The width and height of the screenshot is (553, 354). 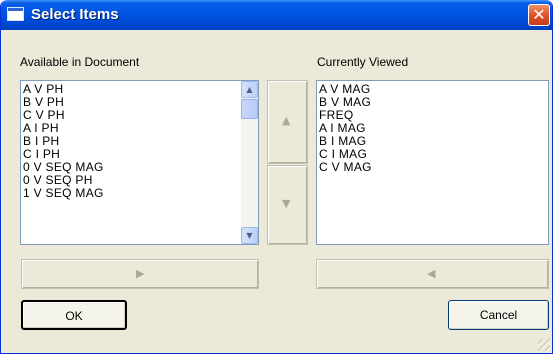 I want to click on triangle-up-icon: ▲, so click(x=286, y=120).